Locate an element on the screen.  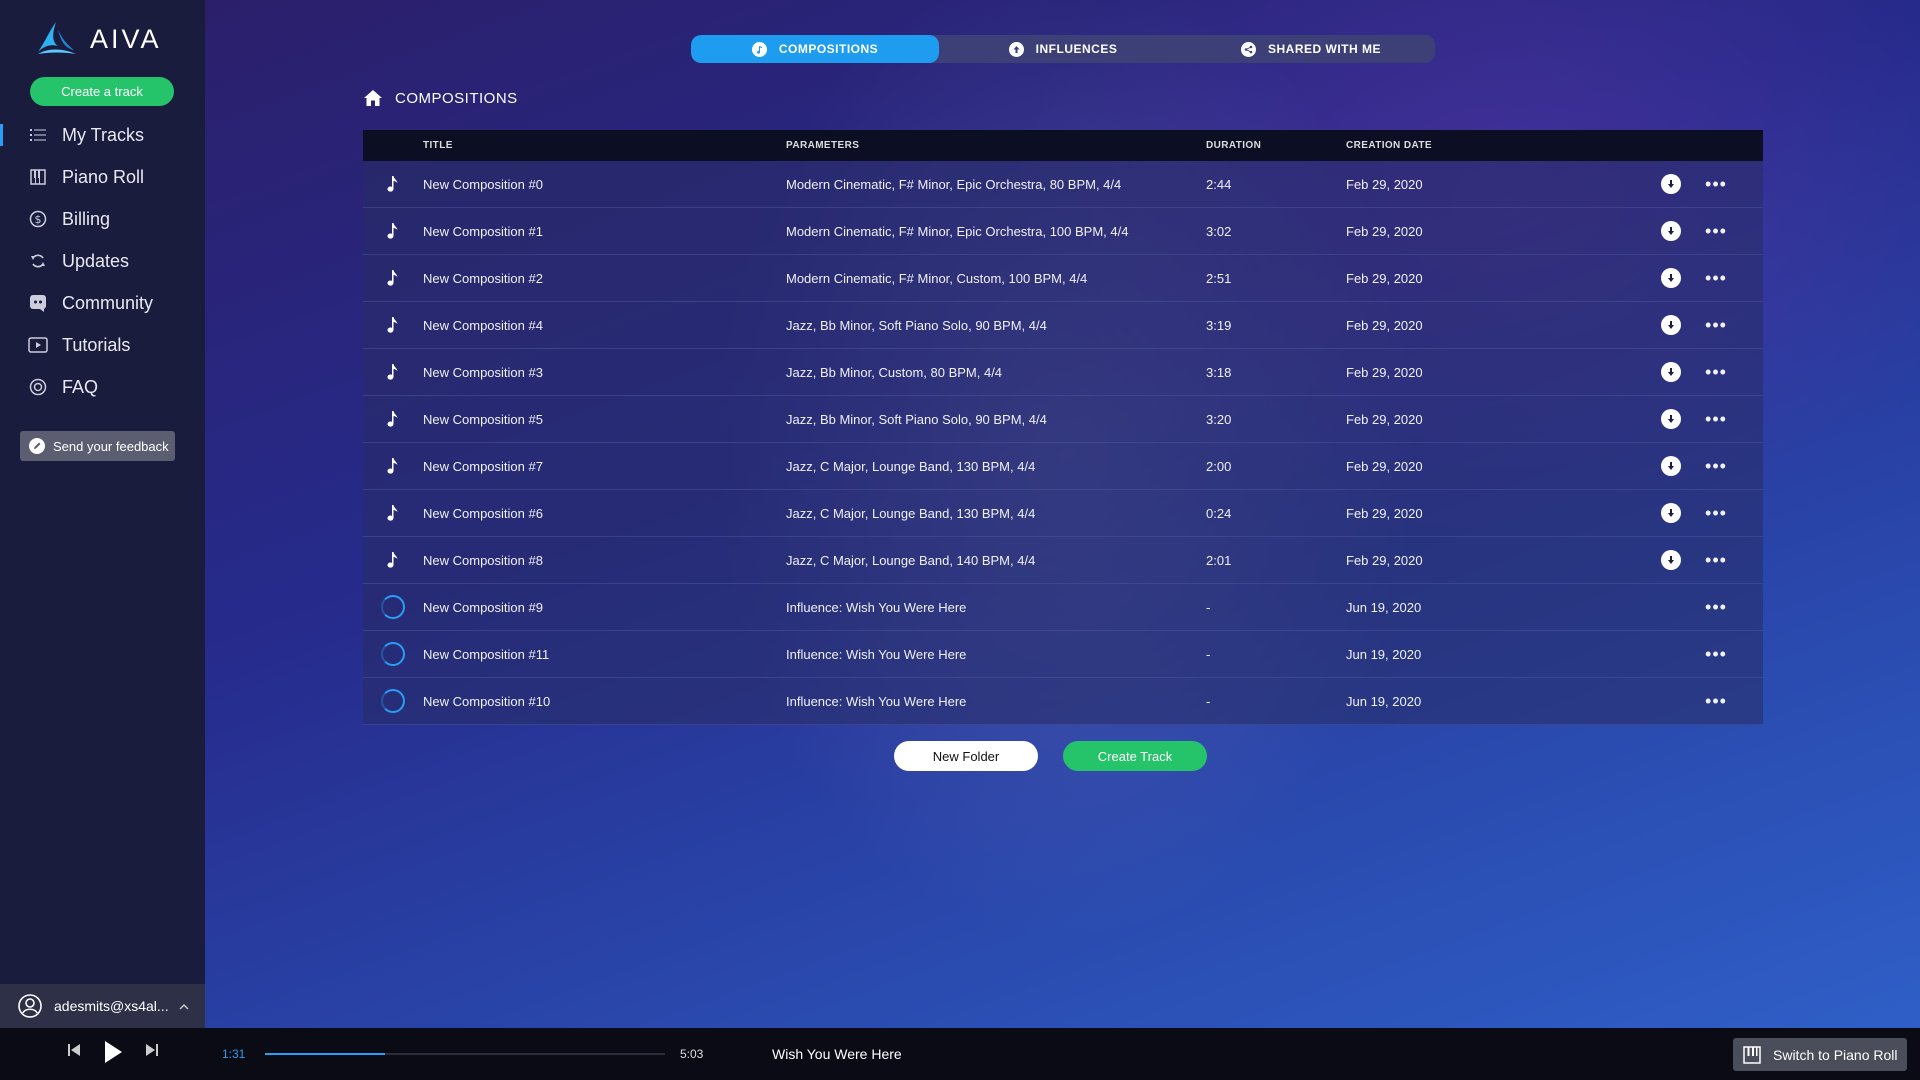
row-title: New Composition #0 is located at coordinates (604, 184).